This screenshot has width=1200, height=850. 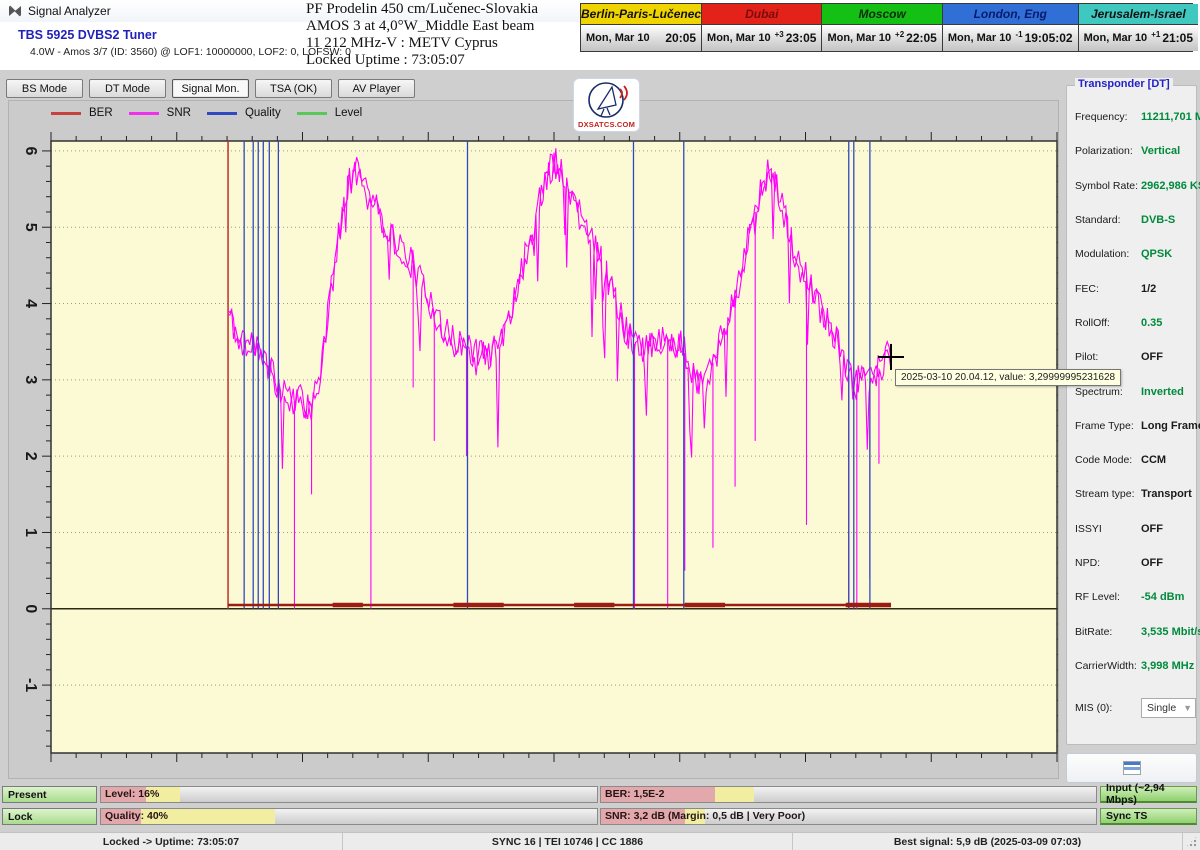 What do you see at coordinates (422, 9) in the screenshot?
I see `note-line-1: PF Prodelin 450 cm/Lučenec-Slovakia` at bounding box center [422, 9].